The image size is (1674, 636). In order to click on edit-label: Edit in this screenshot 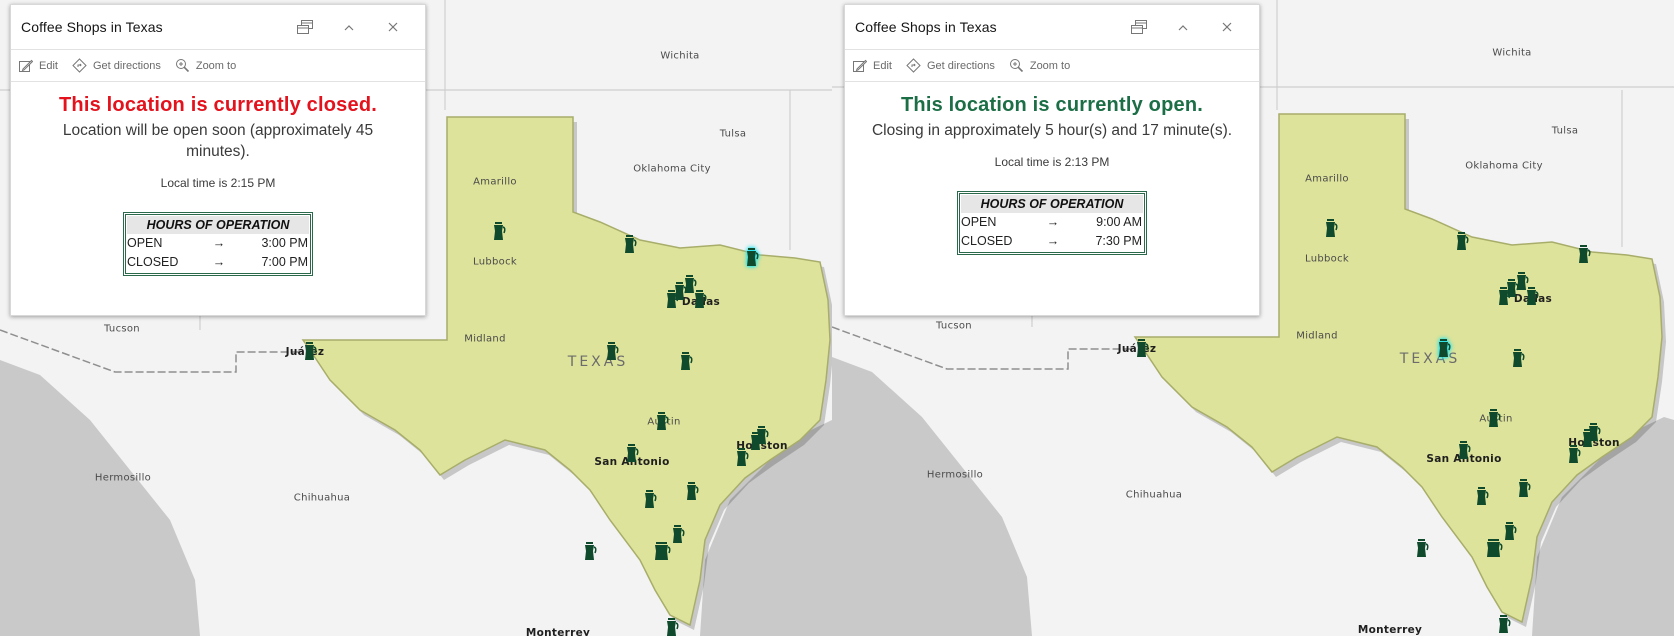, I will do `click(48, 65)`.